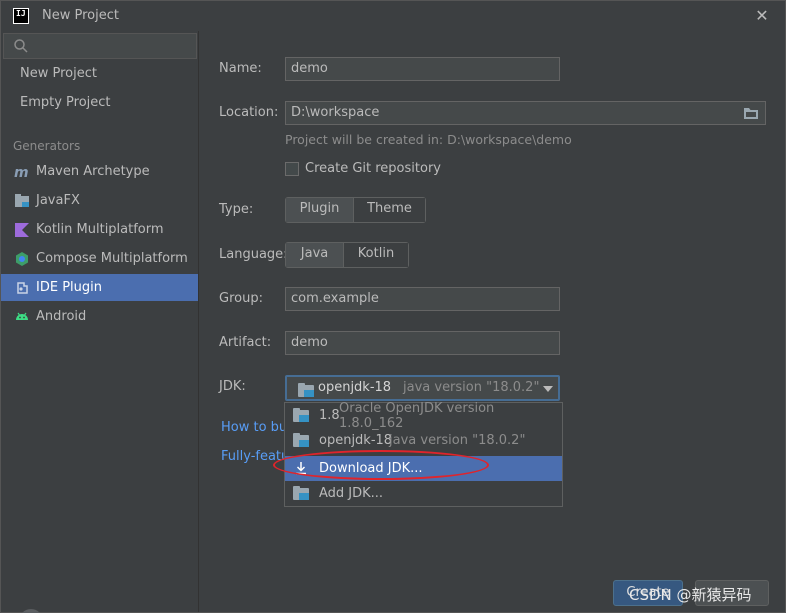  Describe the element at coordinates (417, 415) in the screenshot. I see `jdk-option-detail: Oracle OpenJDK version 1.8.0_162` at that location.